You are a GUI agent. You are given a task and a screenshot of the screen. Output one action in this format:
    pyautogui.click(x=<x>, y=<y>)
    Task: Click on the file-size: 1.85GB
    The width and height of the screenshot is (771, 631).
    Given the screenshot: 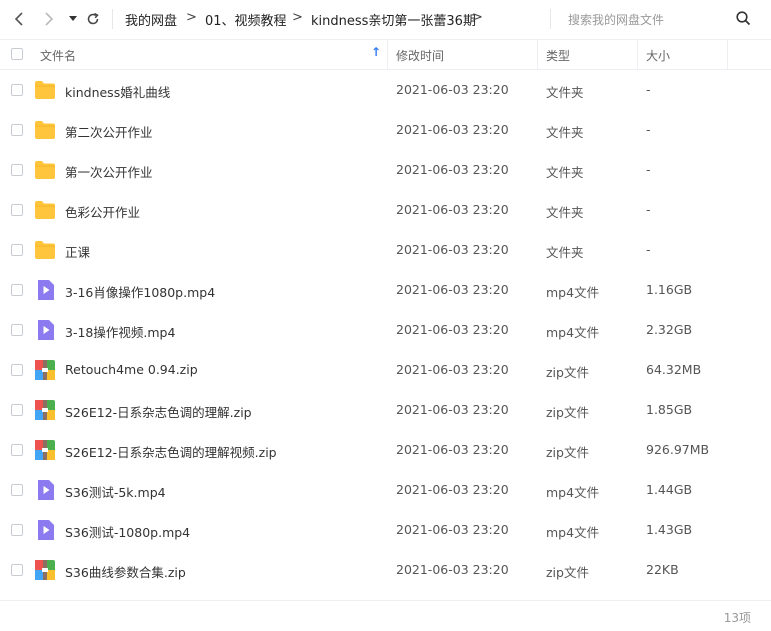 What is the action you would take?
    pyautogui.click(x=669, y=409)
    